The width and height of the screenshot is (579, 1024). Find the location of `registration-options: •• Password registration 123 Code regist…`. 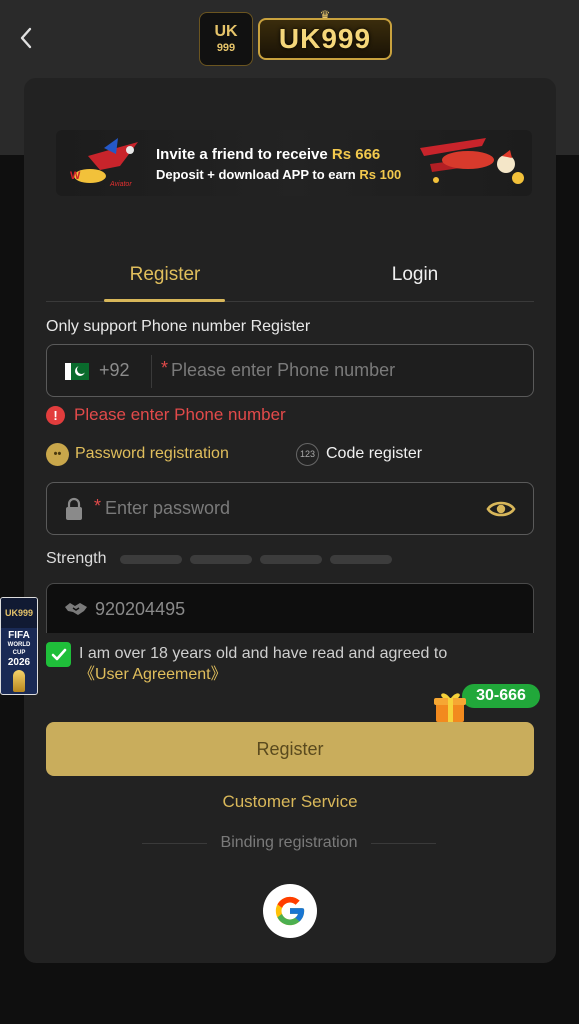

registration-options: •• Password registration 123 Code regist… is located at coordinates (290, 454).